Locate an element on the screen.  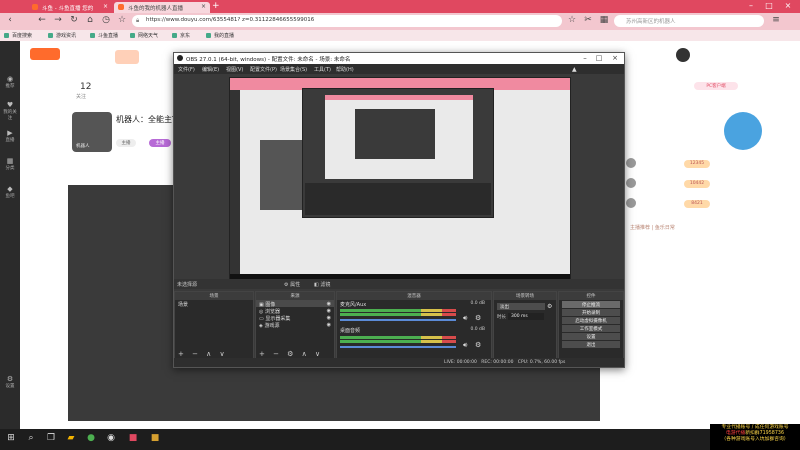
visibility-icon: ◉ is located at coordinates (329, 325).